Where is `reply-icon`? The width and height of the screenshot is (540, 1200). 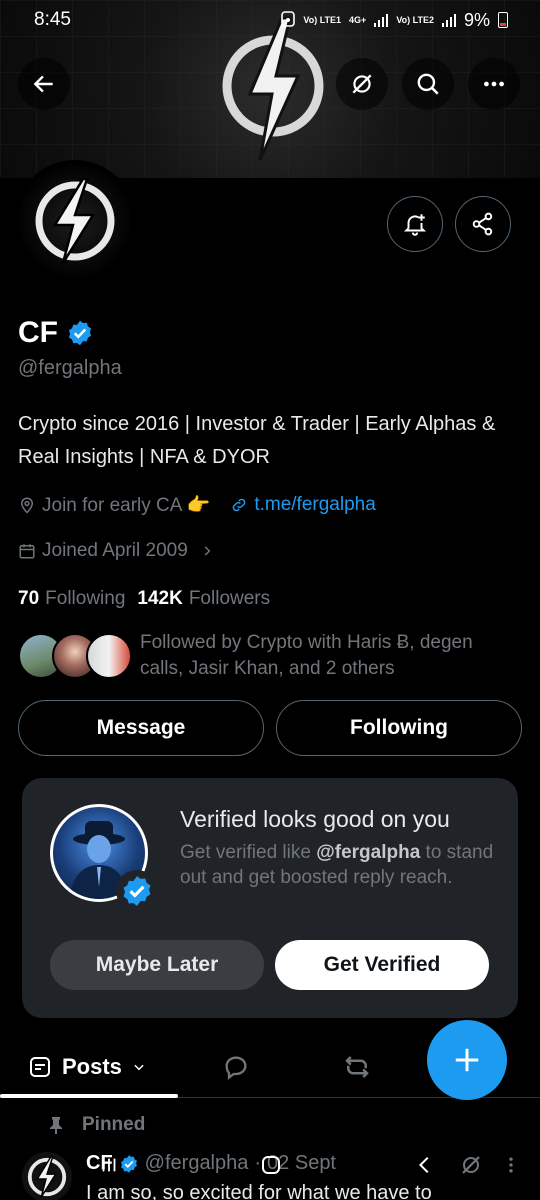
reply-icon is located at coordinates (236, 1068).